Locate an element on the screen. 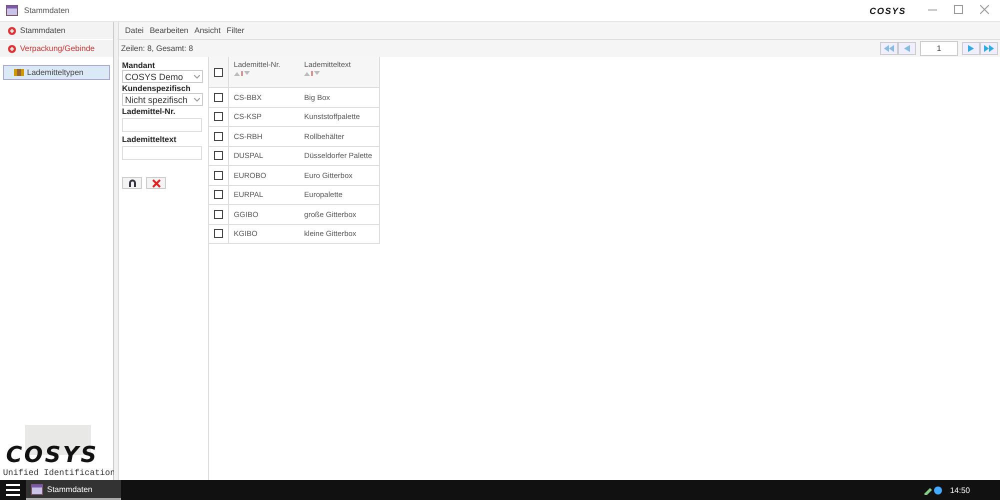  magnet-button is located at coordinates (132, 183).